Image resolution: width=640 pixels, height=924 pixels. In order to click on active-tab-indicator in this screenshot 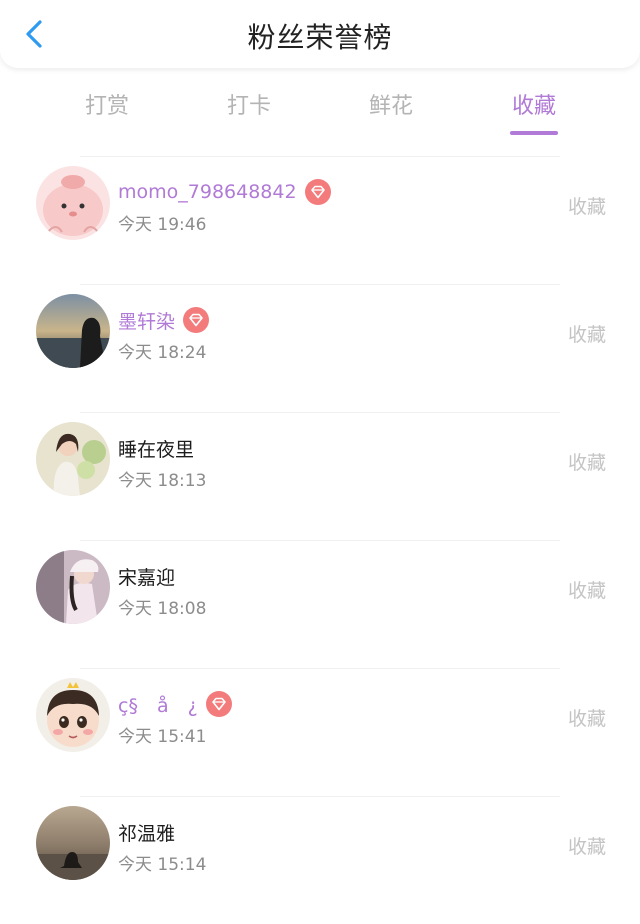, I will do `click(534, 133)`.